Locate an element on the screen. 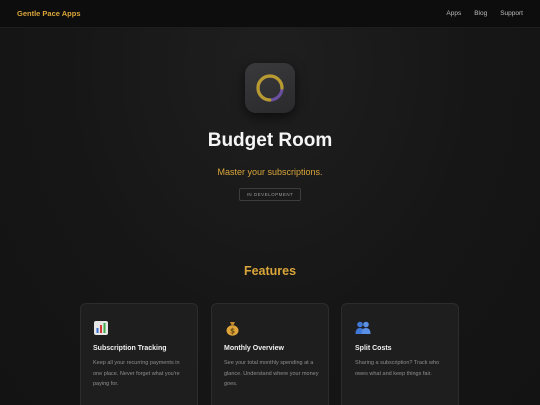 The height and width of the screenshot is (405, 540). nav-link-apps: Apps is located at coordinates (453, 13).